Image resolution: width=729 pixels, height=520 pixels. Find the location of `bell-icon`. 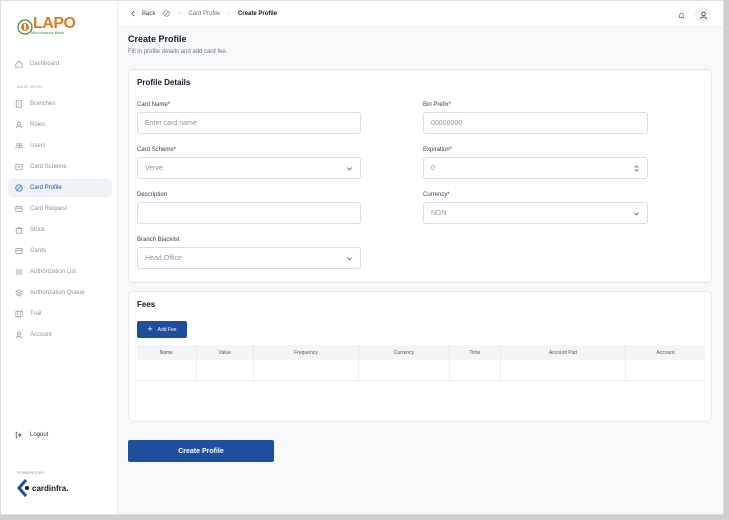

bell-icon is located at coordinates (681, 15).